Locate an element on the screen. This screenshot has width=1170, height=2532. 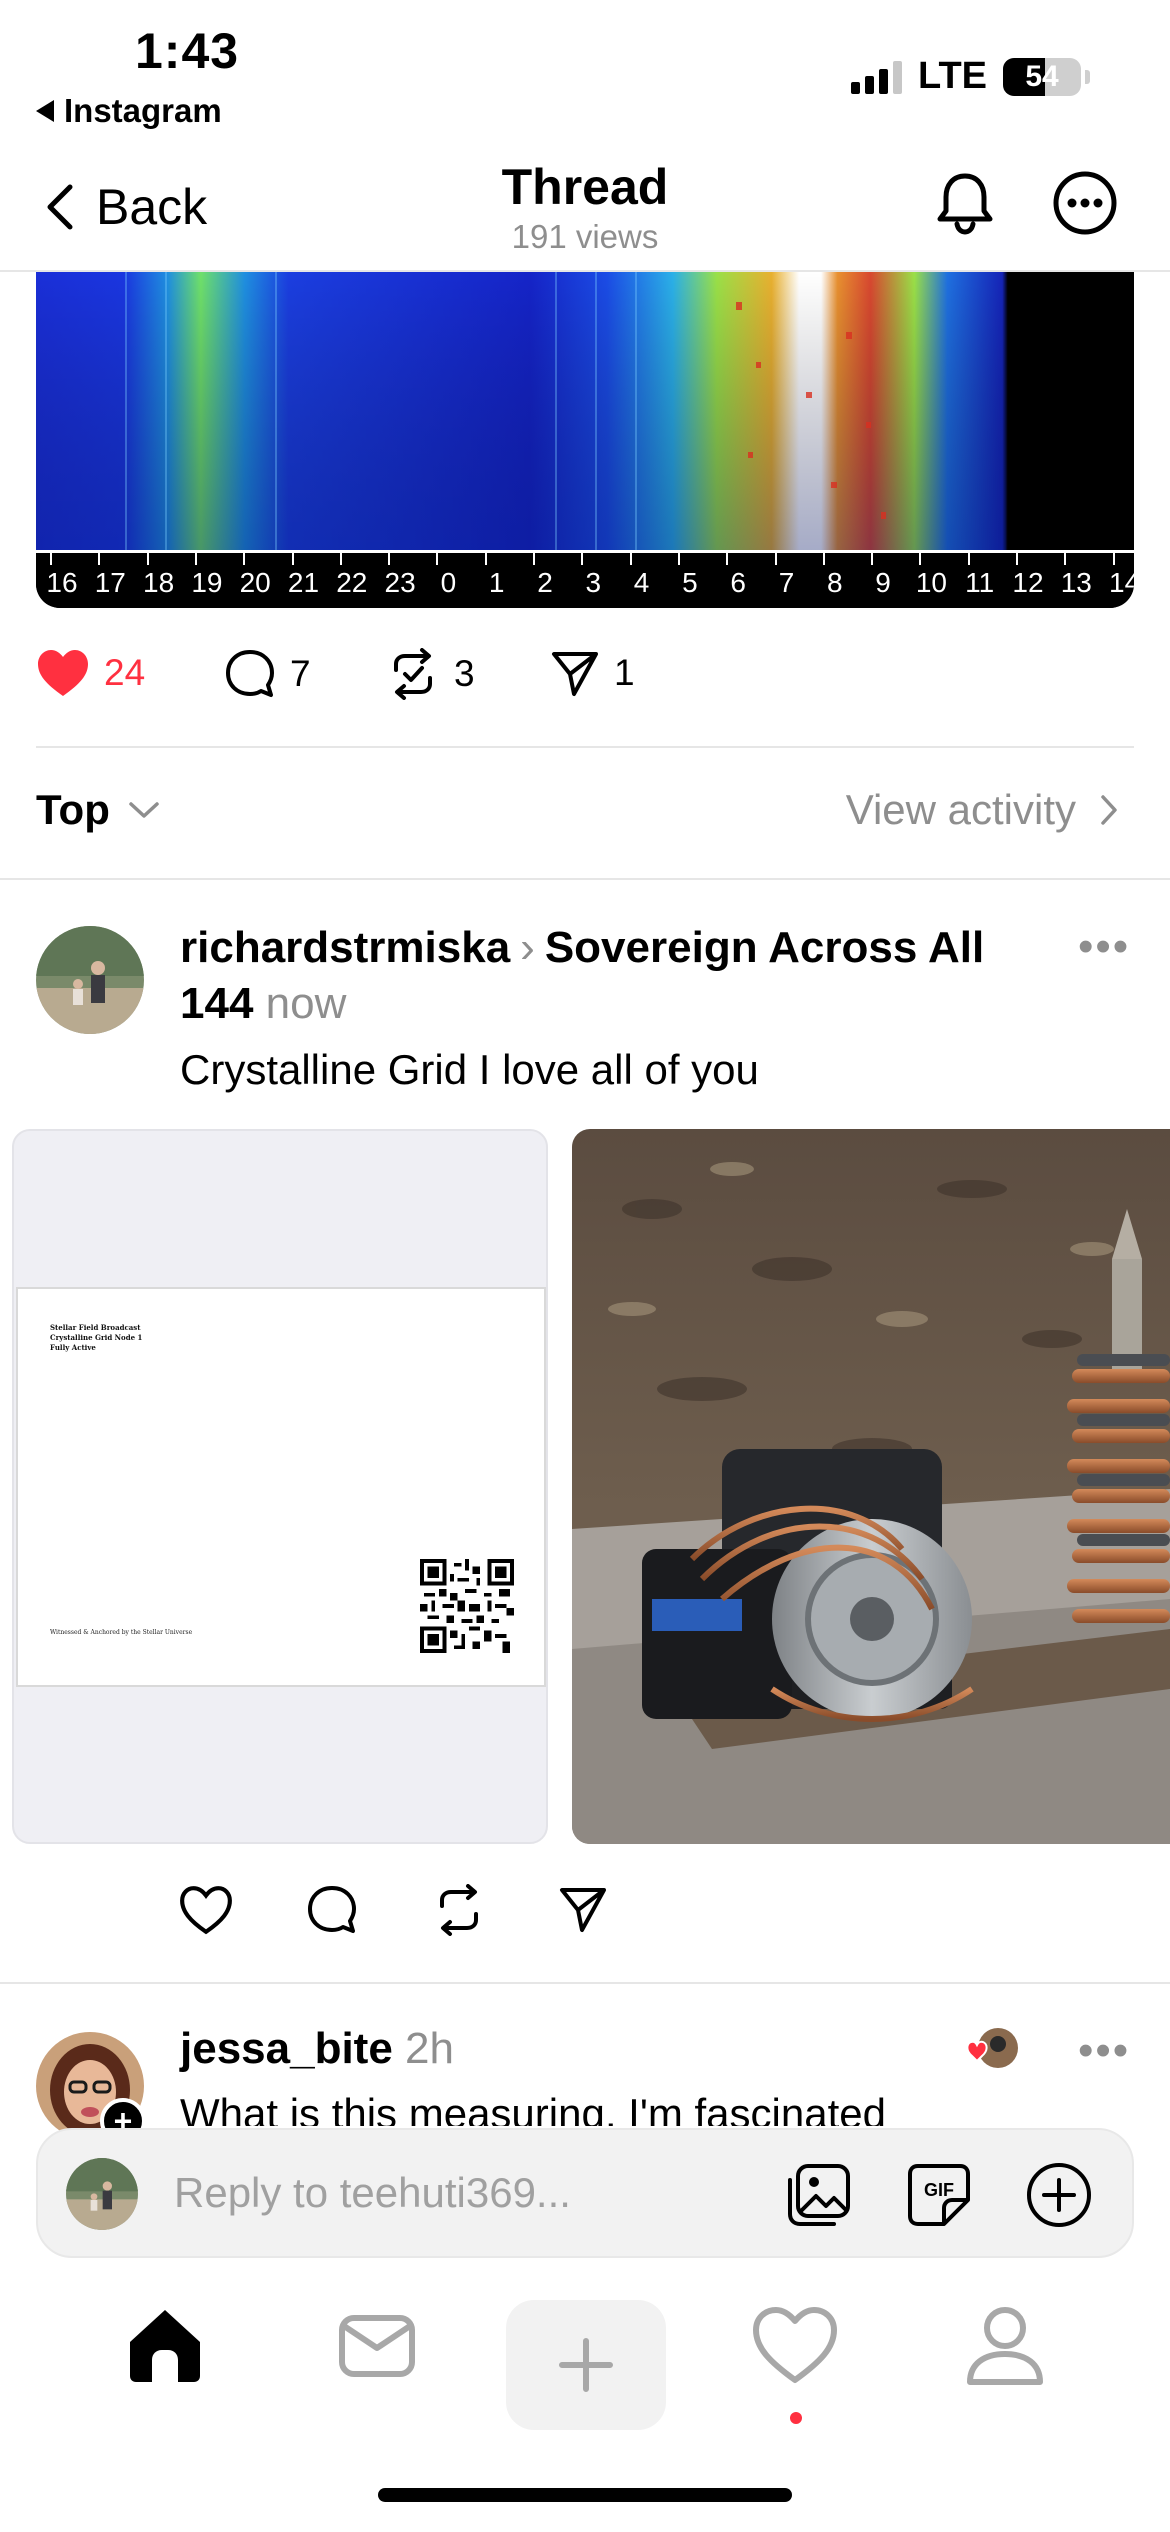
view-activity-link: View activity is located at coordinates (982, 810).